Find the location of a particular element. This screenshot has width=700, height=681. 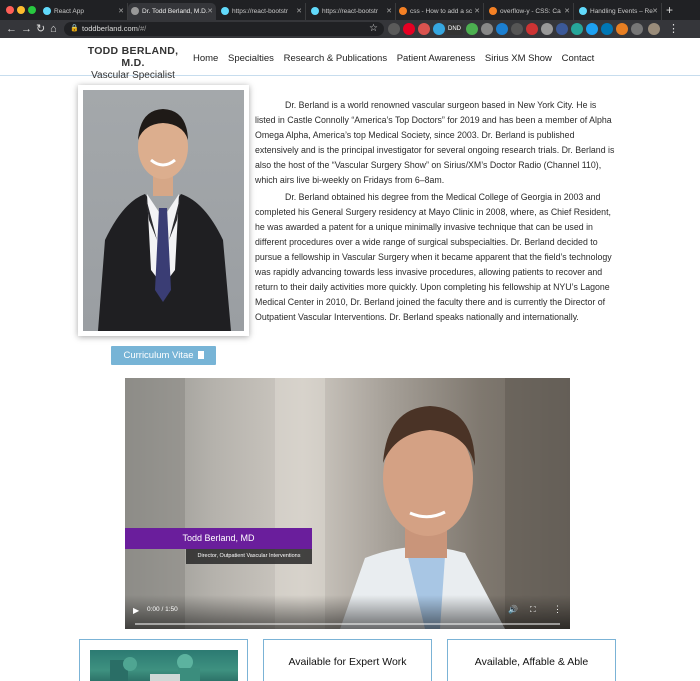

brand-name: TODD BERLAND, M.D. is located at coordinates (133, 57).